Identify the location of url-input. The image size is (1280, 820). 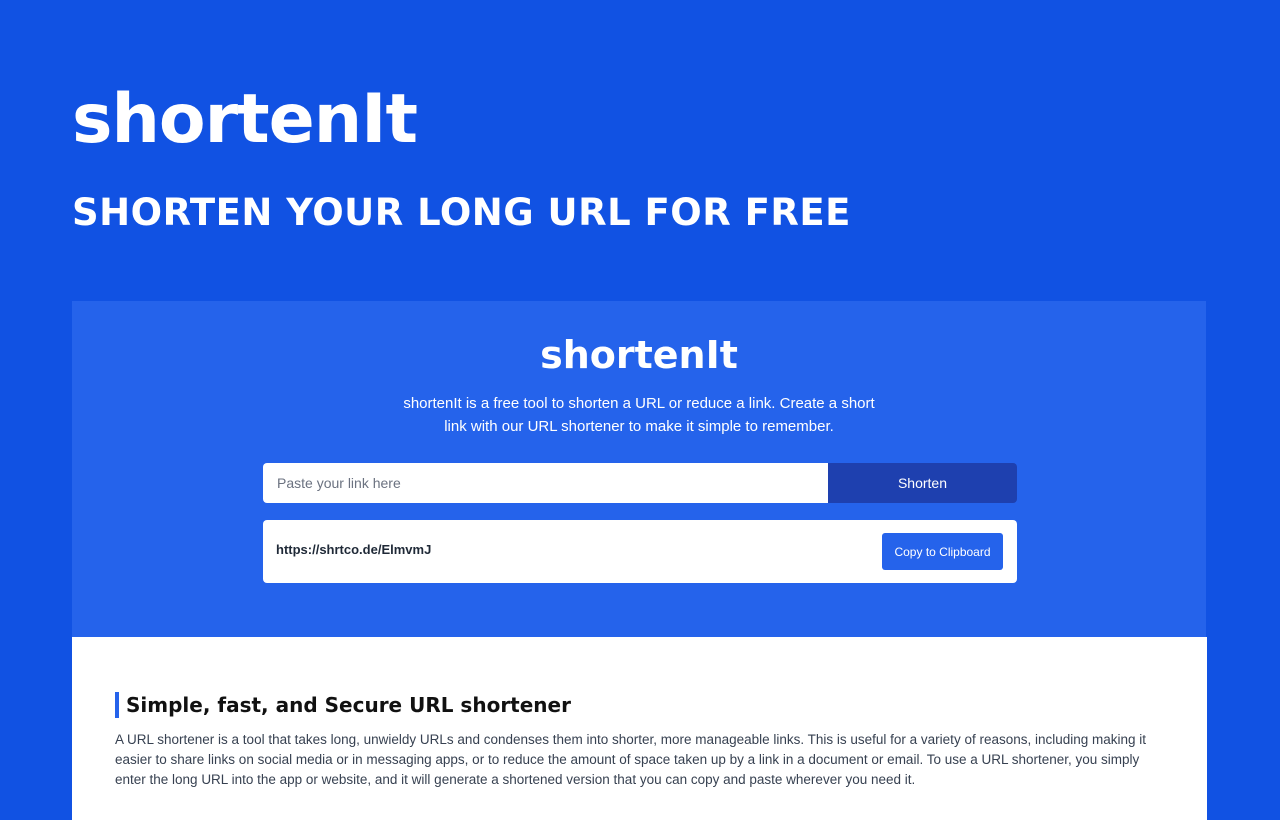
(545, 483).